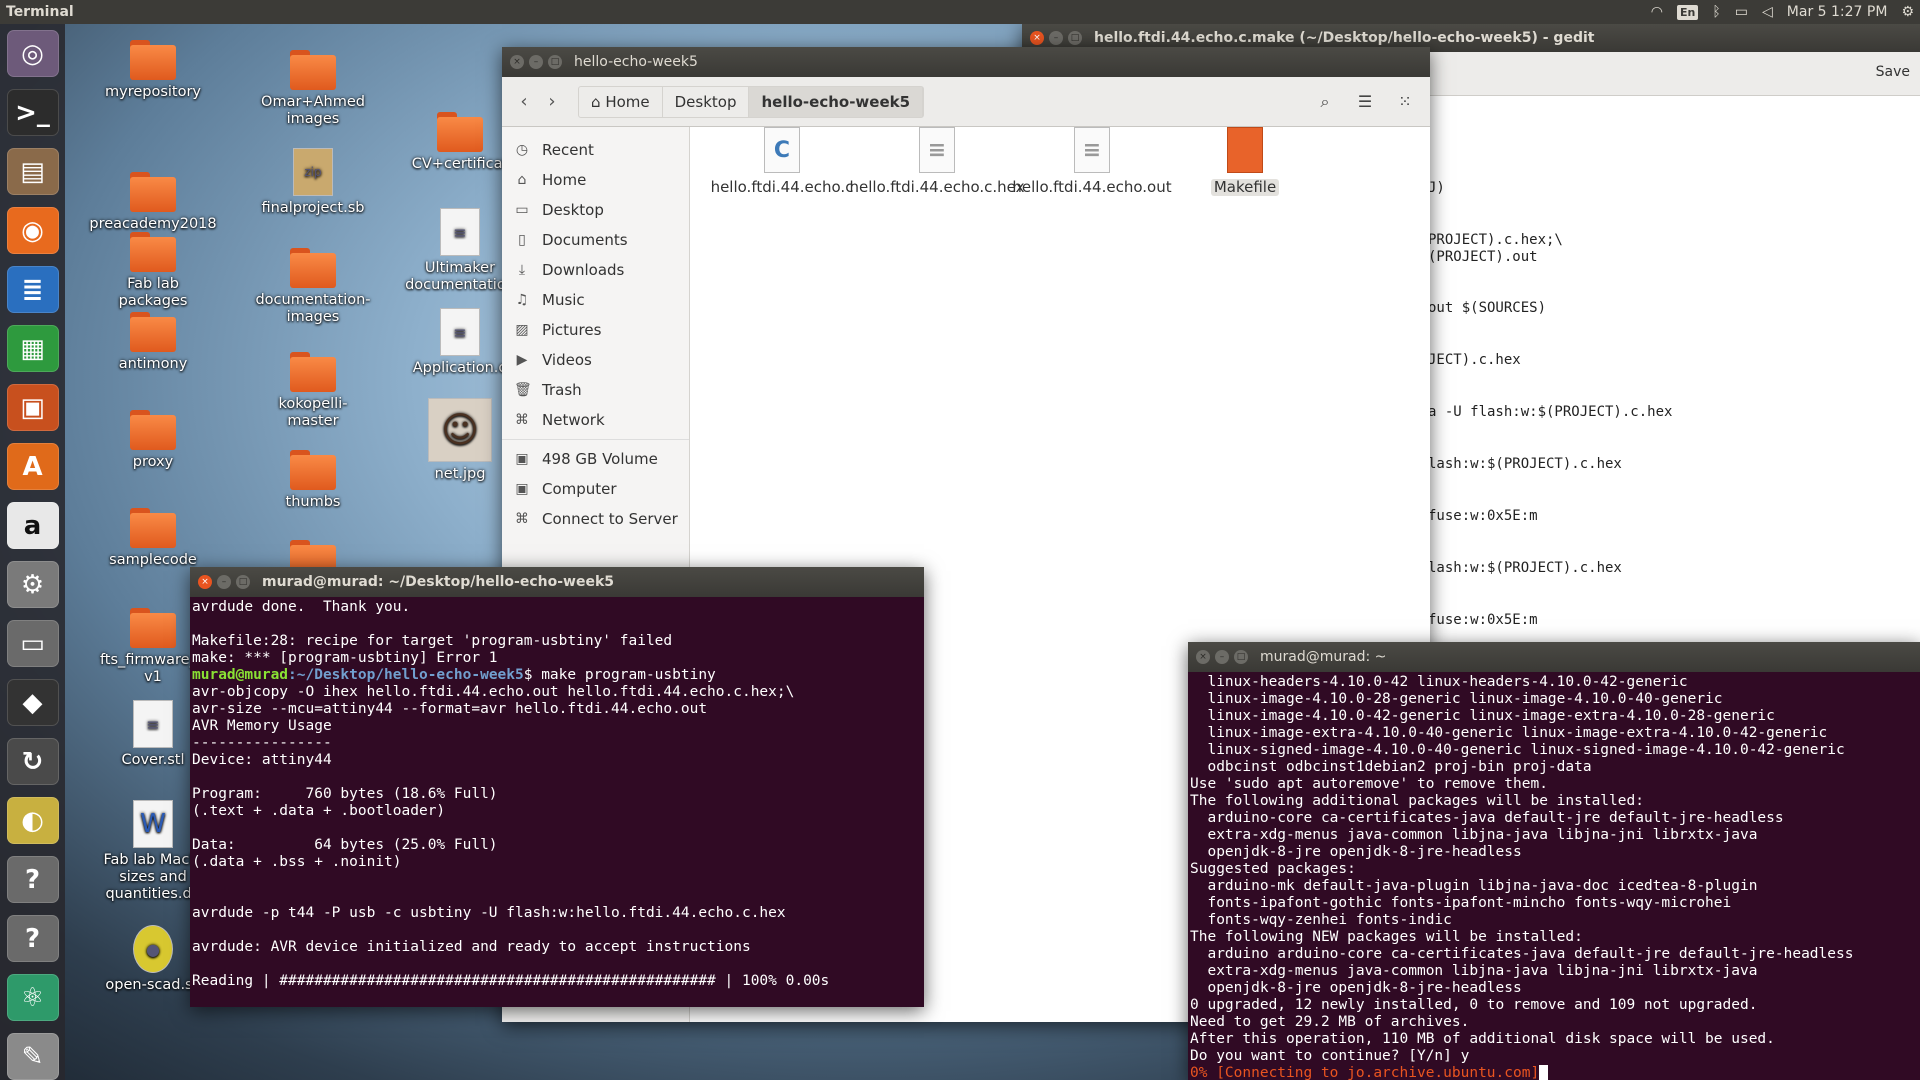 This screenshot has height=1080, width=1920. What do you see at coordinates (1716, 12) in the screenshot?
I see `bluetooth-icon: ᛒ` at bounding box center [1716, 12].